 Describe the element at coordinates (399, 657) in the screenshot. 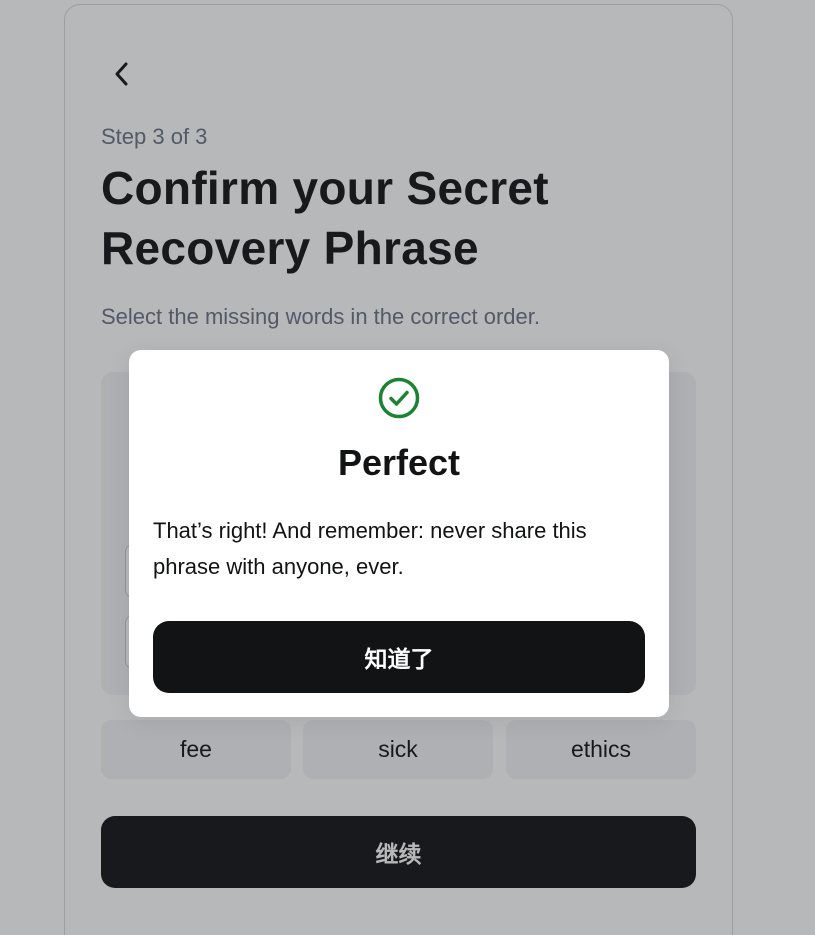

I see `got-it-button: 知道了` at that location.